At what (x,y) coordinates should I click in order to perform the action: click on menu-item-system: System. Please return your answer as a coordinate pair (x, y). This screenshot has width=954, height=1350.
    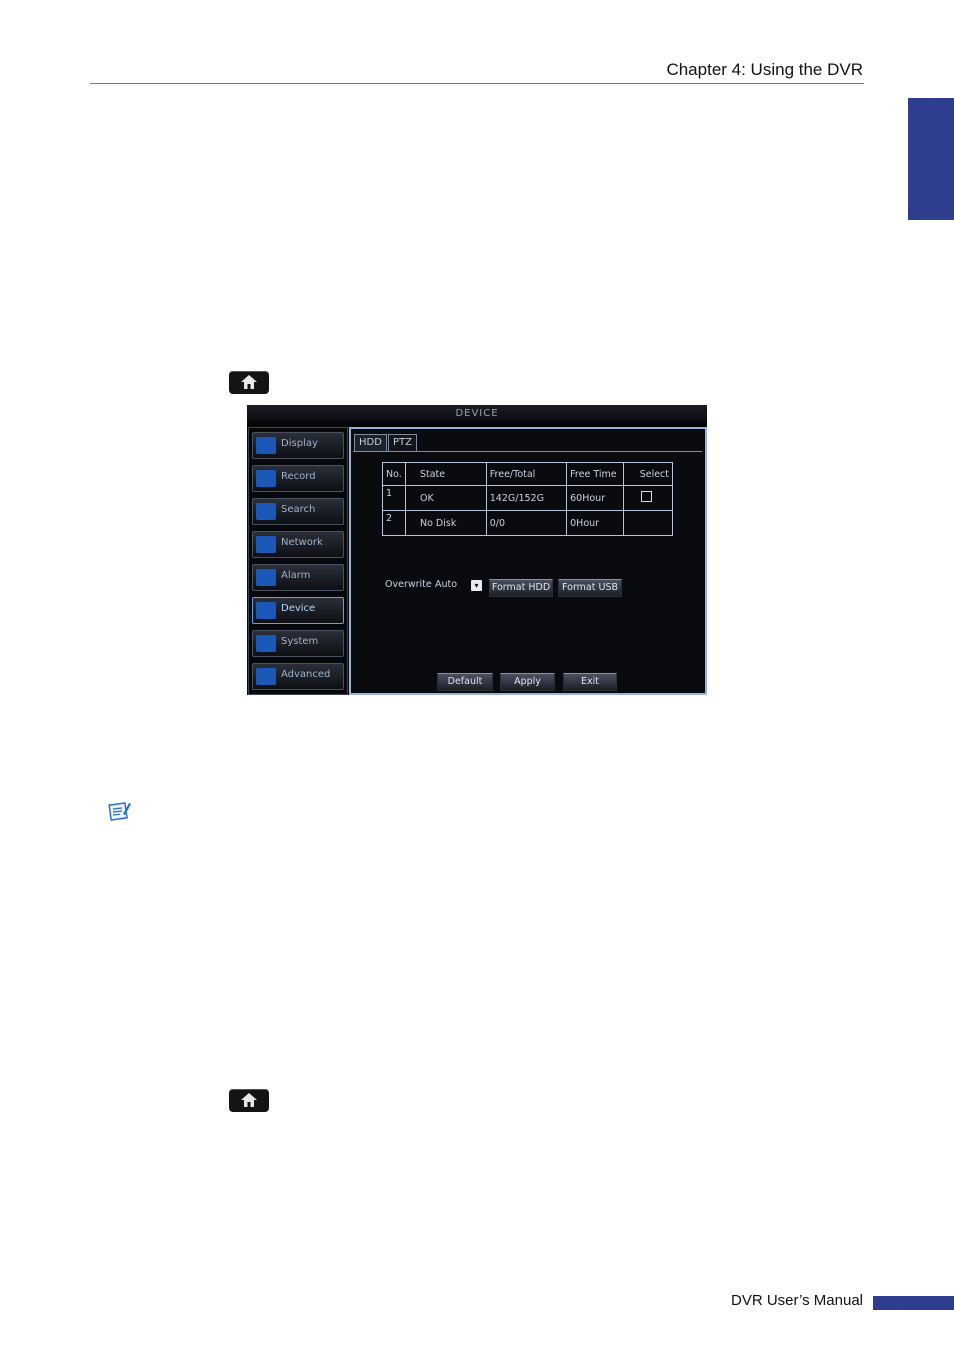
    Looking at the image, I should click on (298, 643).